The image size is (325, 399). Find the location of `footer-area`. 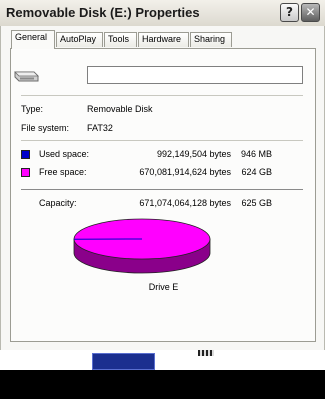

footer-area is located at coordinates (162, 374).